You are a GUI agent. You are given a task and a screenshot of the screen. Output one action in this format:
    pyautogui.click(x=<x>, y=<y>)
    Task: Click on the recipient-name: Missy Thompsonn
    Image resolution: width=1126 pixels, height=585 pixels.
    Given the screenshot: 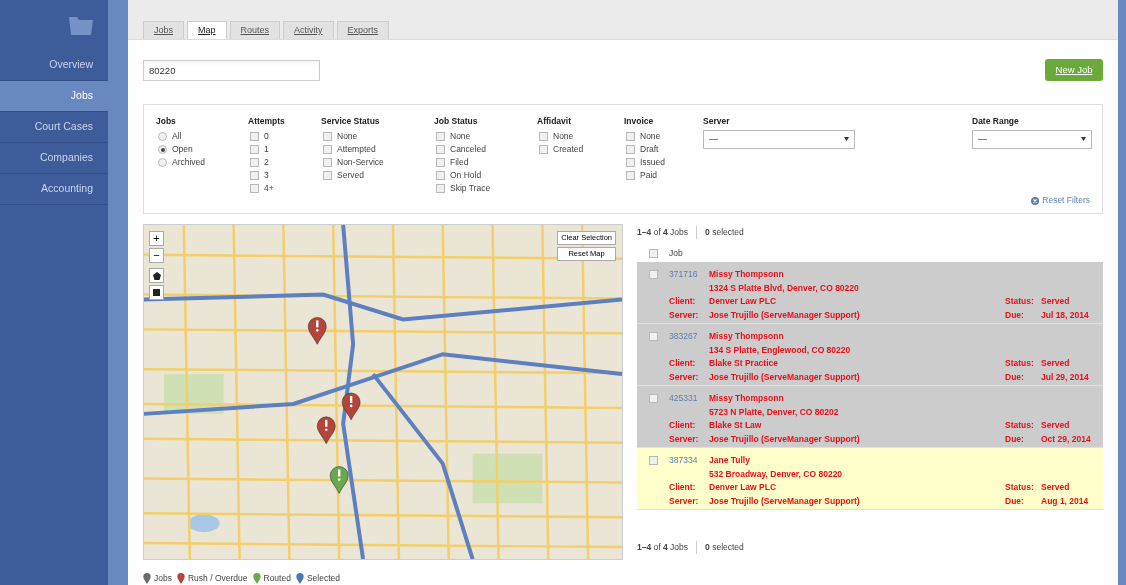 What is the action you would take?
    pyautogui.click(x=747, y=398)
    